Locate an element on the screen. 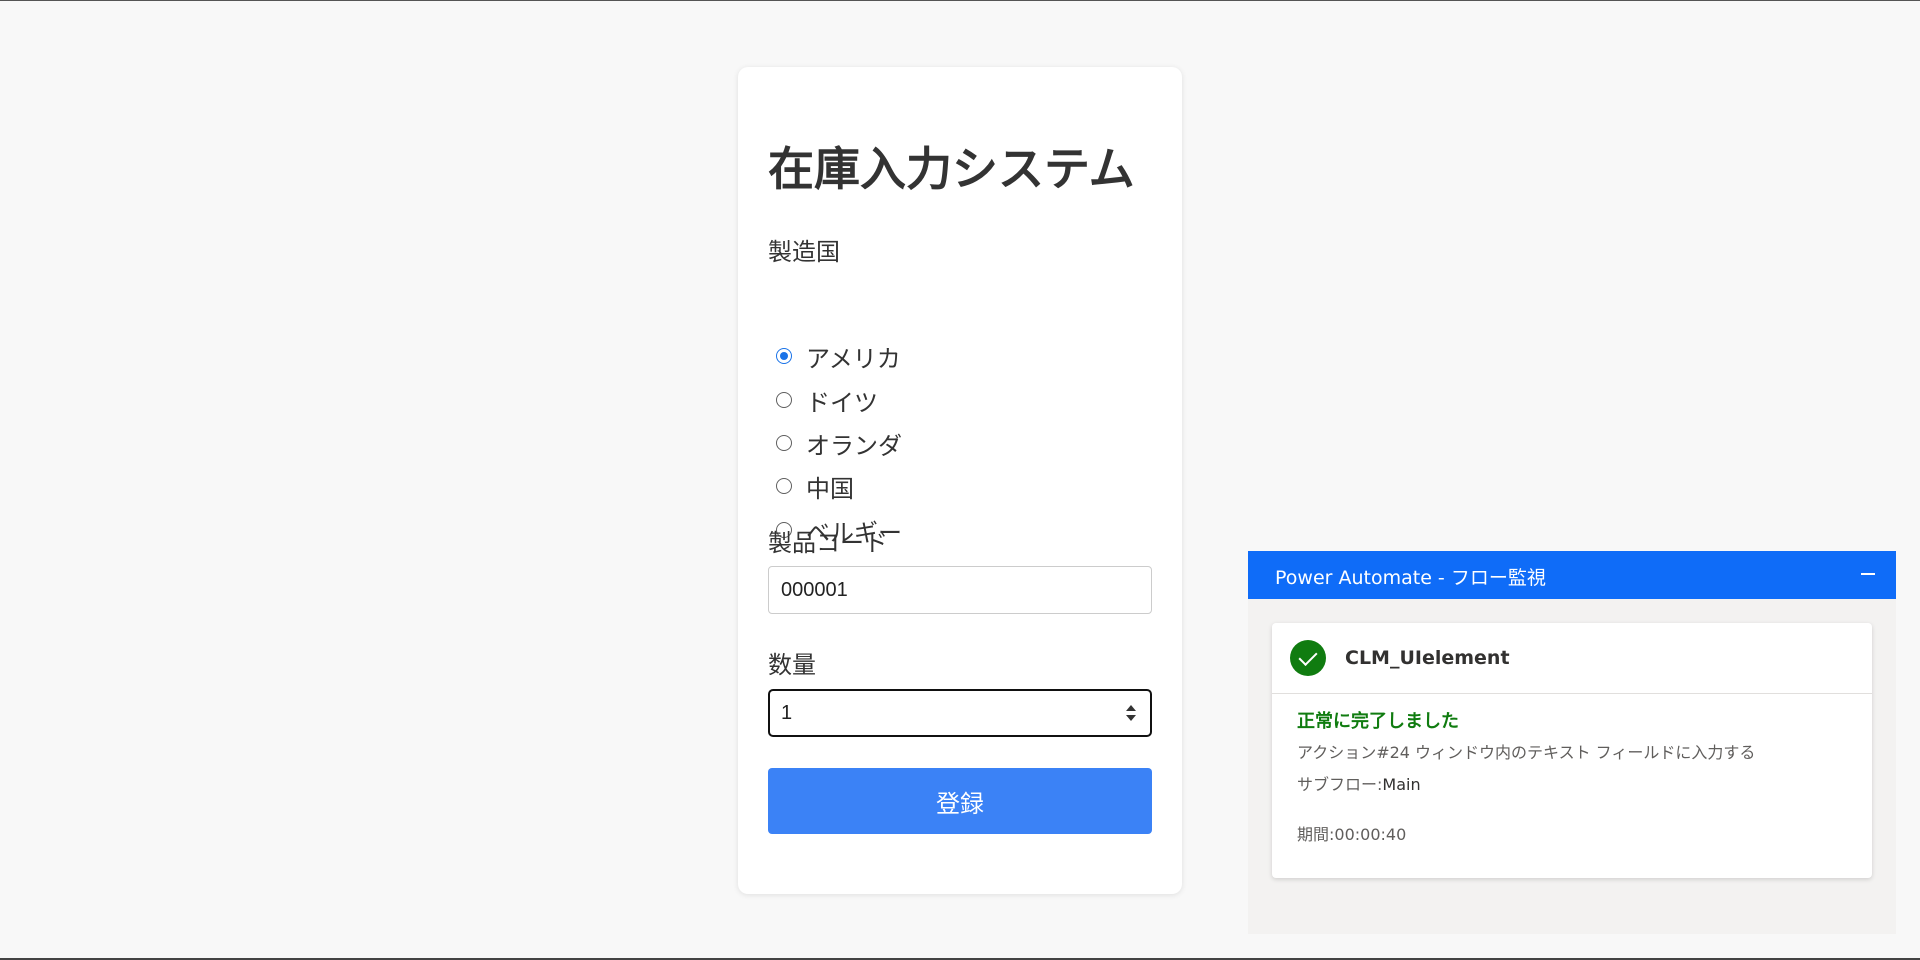  country-option-america: アメリカ is located at coordinates (838, 357).